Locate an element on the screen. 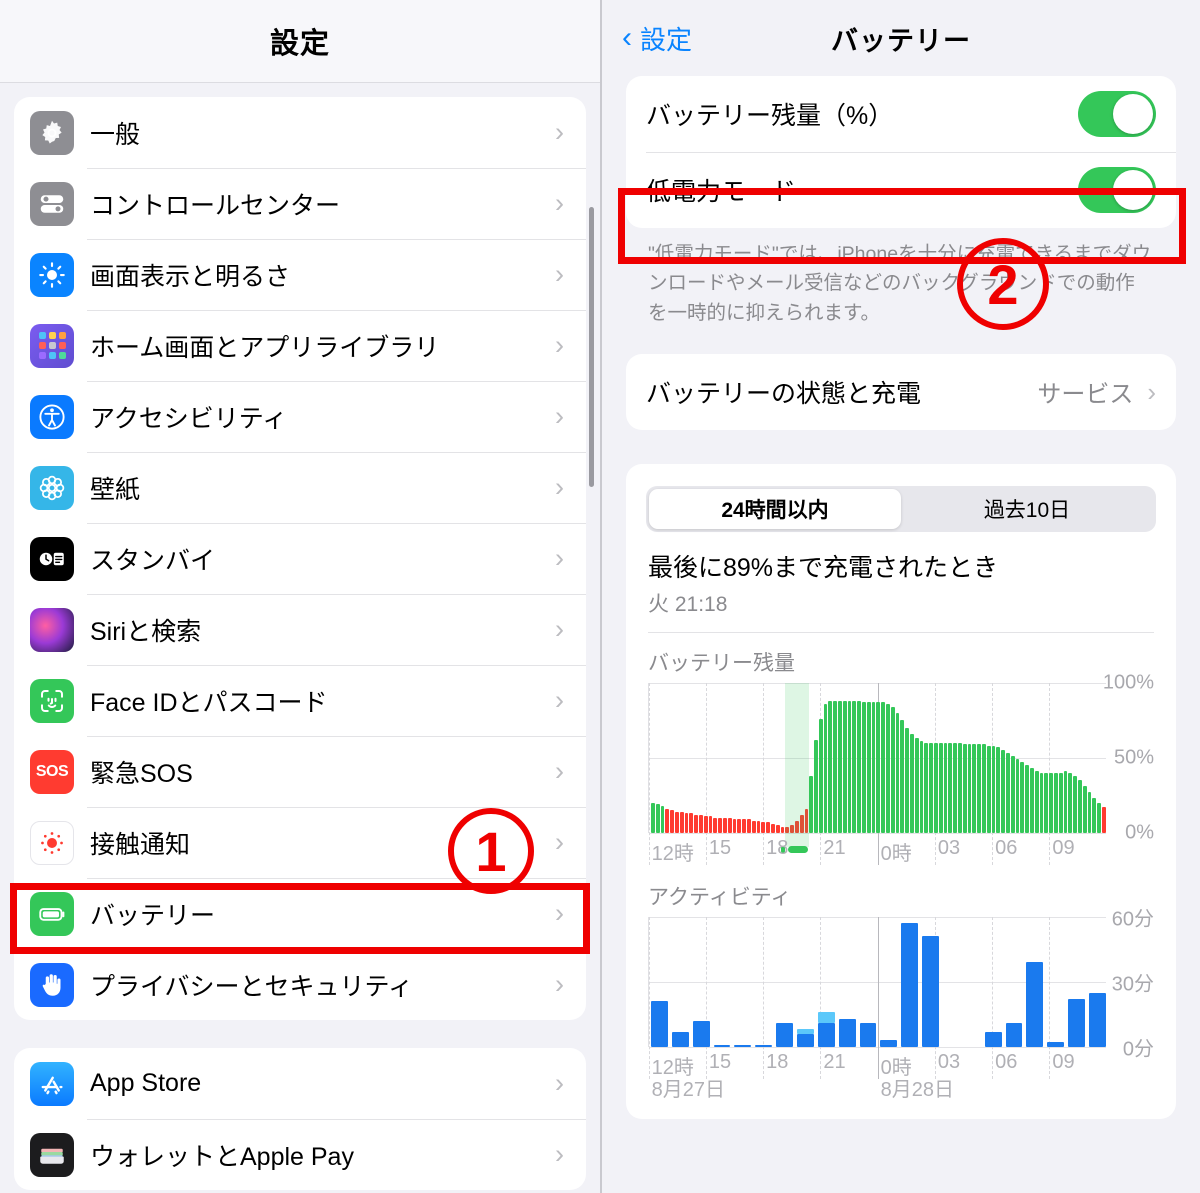  sidebar-item-siri-search: Siriと検索 › is located at coordinates (300, 629).